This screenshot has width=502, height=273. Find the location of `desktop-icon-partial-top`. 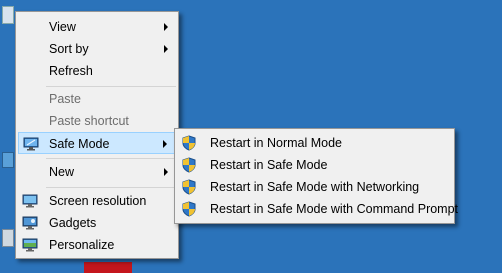

desktop-icon-partial-top is located at coordinates (7, 16).